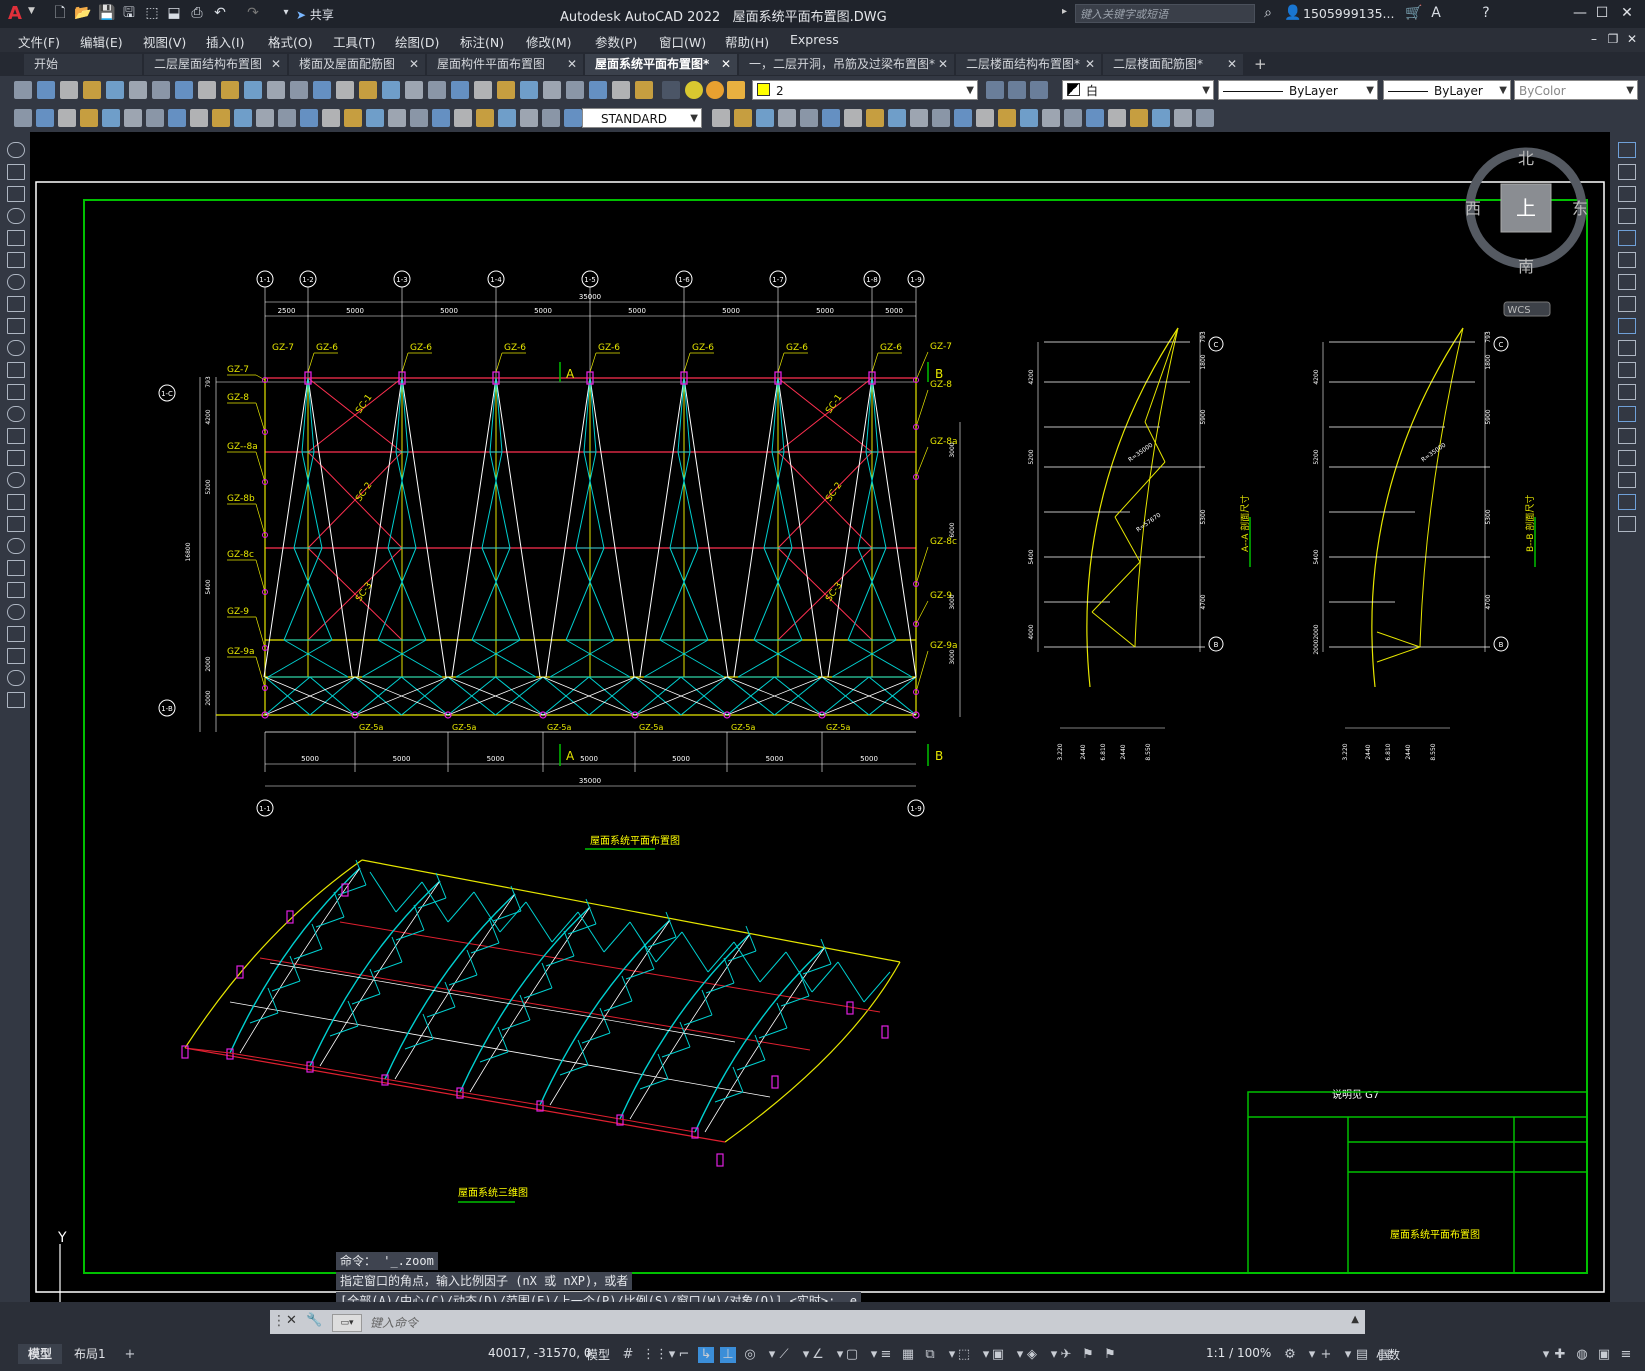 Image resolution: width=1645 pixels, height=1371 pixels. What do you see at coordinates (598, 1354) in the screenshot?
I see `model-space-button: 模型` at bounding box center [598, 1354].